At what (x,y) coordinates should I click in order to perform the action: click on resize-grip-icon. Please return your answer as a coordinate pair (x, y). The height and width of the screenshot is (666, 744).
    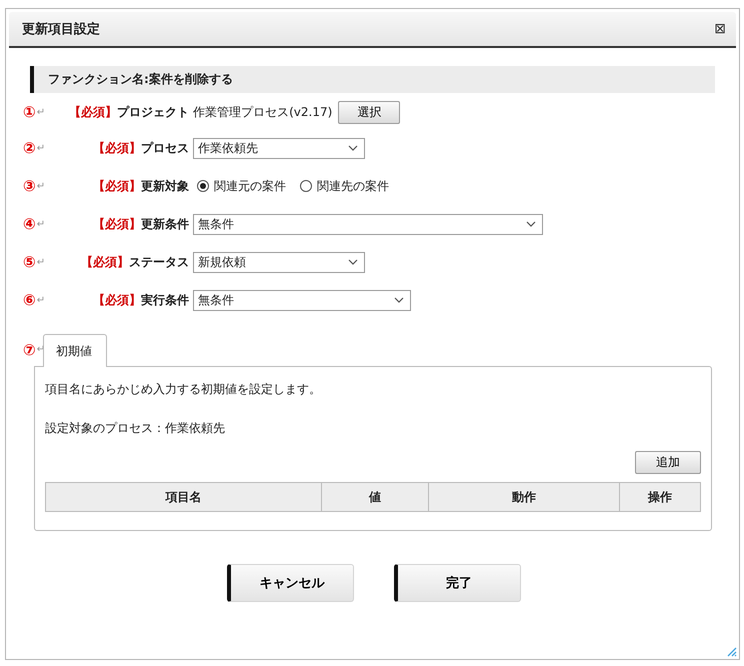
    Looking at the image, I should click on (731, 651).